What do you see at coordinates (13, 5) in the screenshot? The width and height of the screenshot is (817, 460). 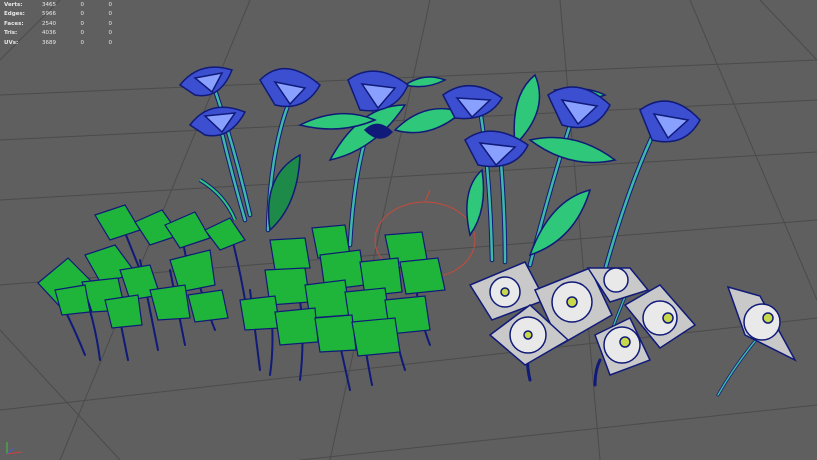 I see `hud-label: Verts:` at bounding box center [13, 5].